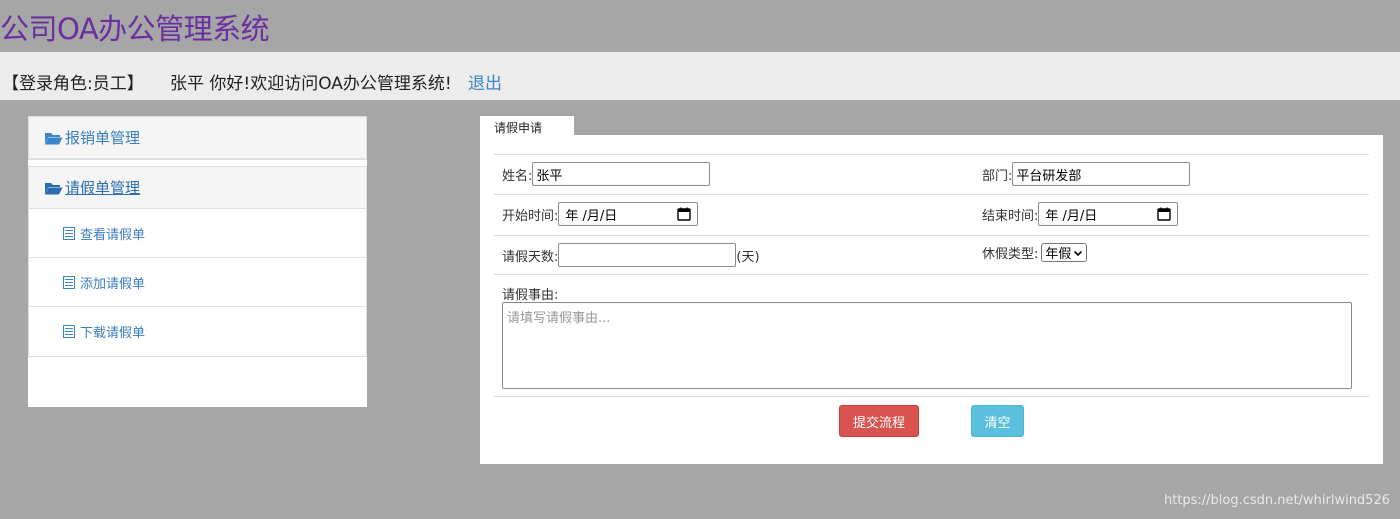  I want to click on leave-type-field: 休假类型: 年假, so click(1035, 252).